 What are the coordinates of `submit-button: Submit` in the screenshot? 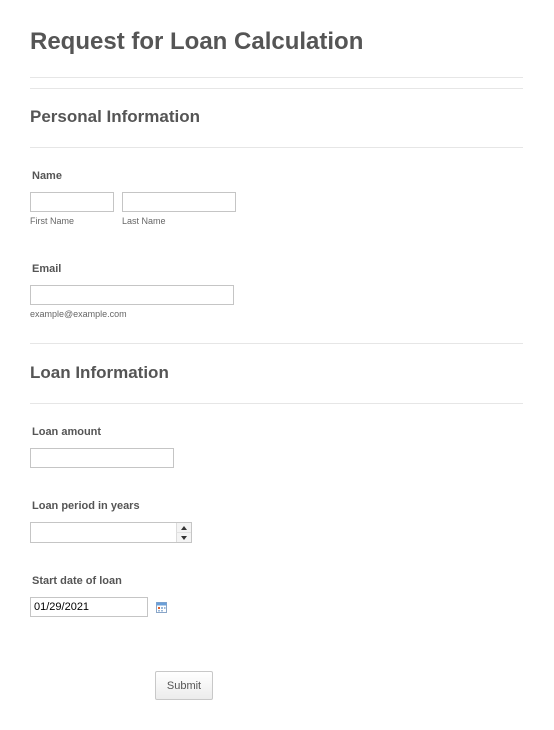 It's located at (184, 685).